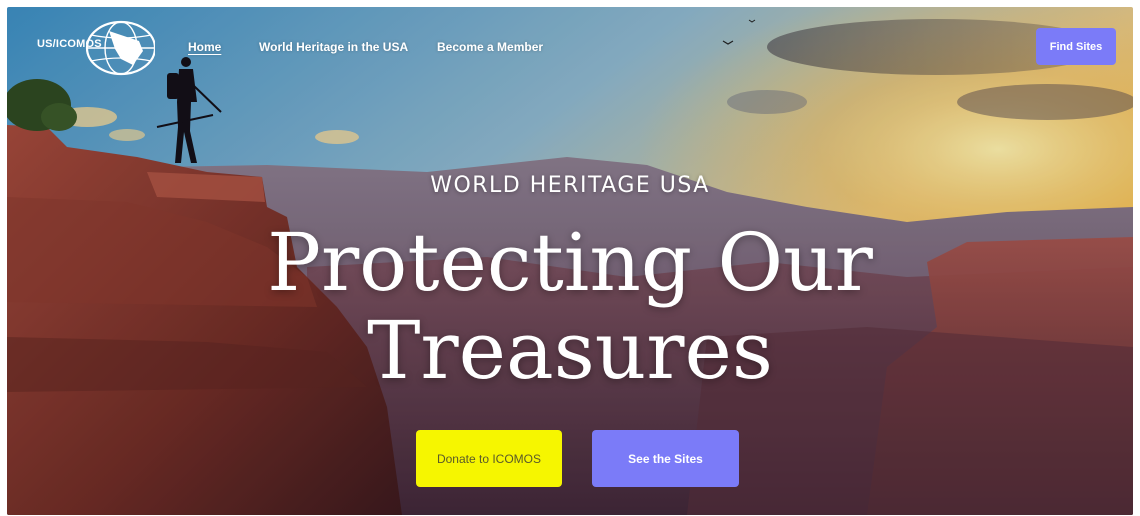 Image resolution: width=1140 pixels, height=516 pixels. I want to click on hero-headline-line1: Protecting Our, so click(570, 262).